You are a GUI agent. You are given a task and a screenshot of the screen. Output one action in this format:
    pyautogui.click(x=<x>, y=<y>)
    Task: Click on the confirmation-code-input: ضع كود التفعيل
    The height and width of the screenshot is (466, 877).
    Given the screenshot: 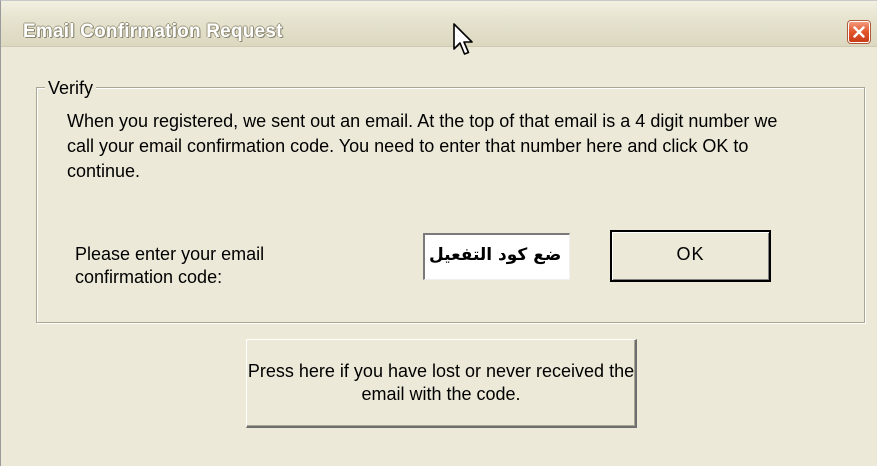 What is the action you would take?
    pyautogui.click(x=496, y=256)
    